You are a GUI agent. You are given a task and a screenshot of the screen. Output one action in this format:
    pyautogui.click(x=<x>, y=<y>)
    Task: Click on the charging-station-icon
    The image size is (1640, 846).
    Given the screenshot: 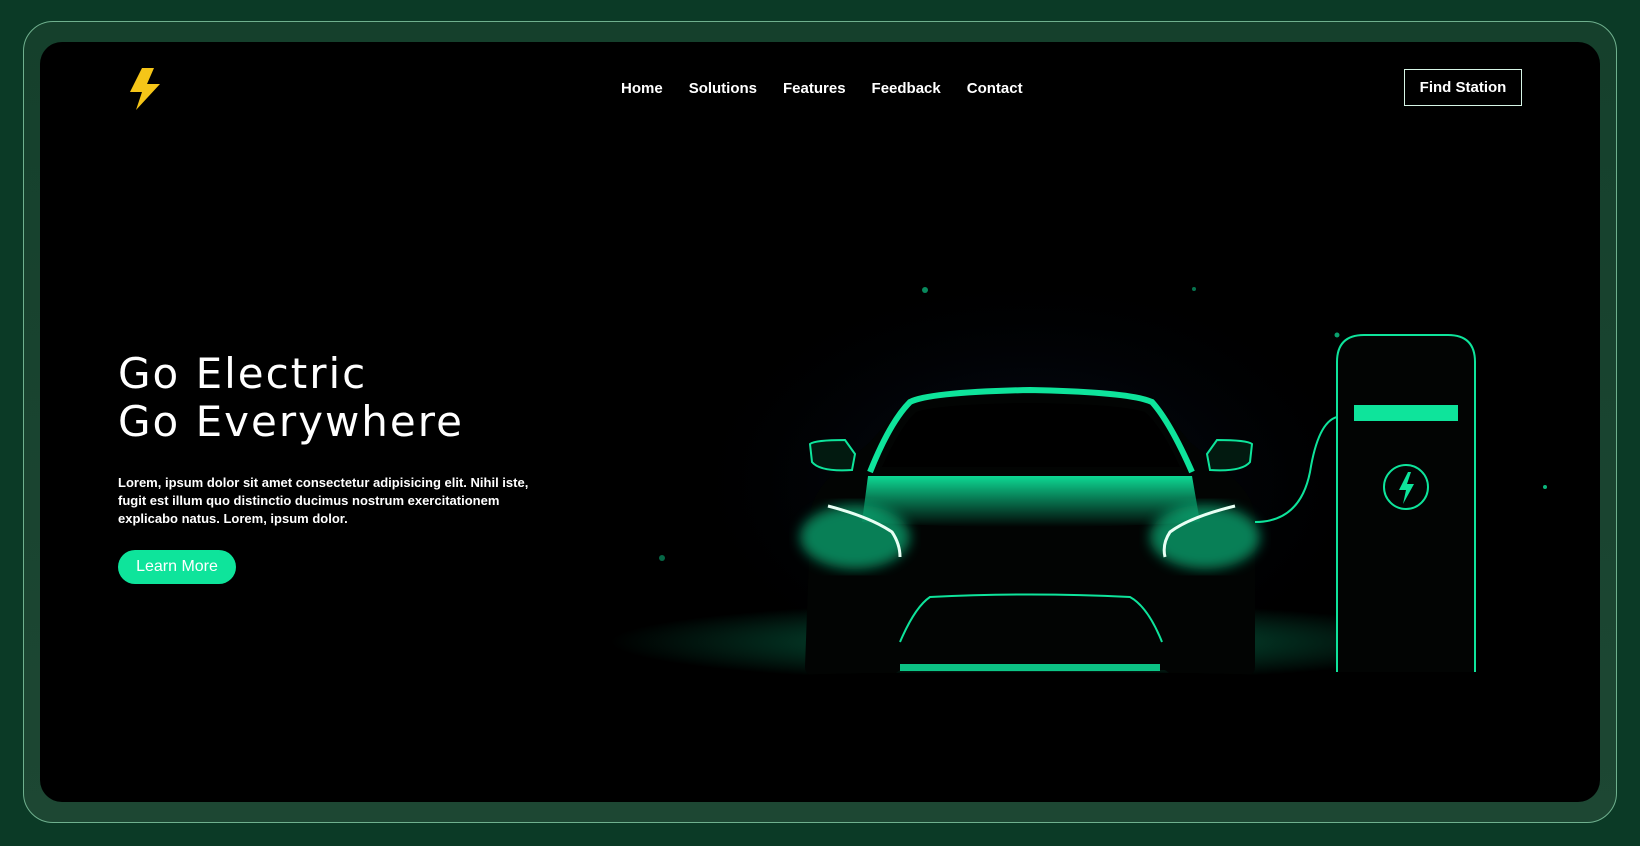 What is the action you would take?
    pyautogui.click(x=1406, y=503)
    